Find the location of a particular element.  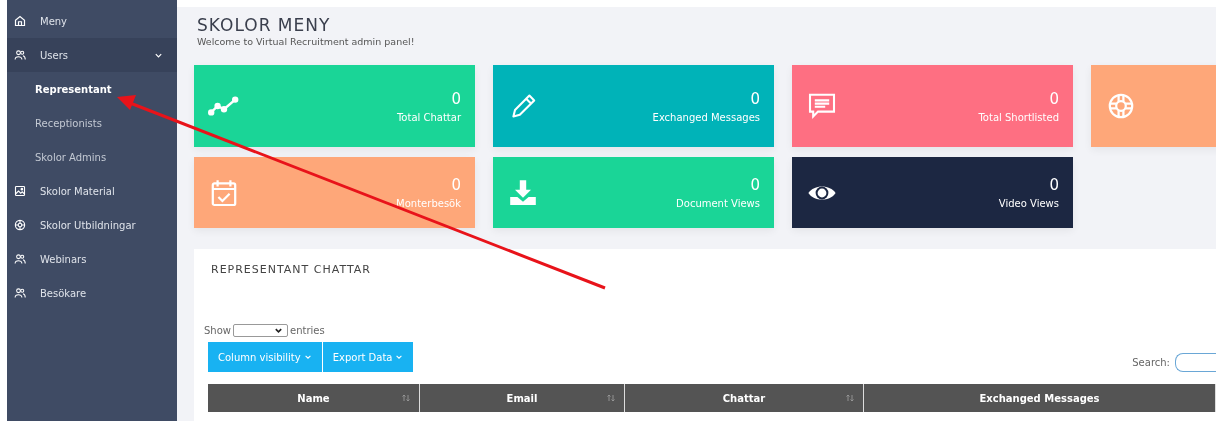

stat-label: Video Views is located at coordinates (1028, 203).